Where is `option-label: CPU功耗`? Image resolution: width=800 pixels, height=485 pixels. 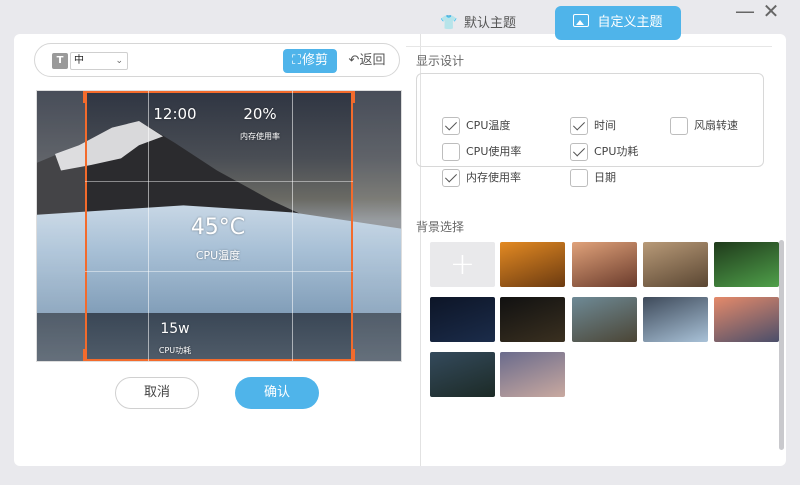 option-label: CPU功耗 is located at coordinates (616, 151).